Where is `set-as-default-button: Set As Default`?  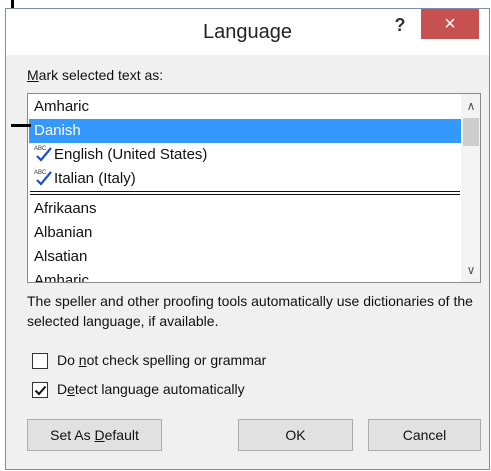
set-as-default-button: Set As Default is located at coordinates (94, 435).